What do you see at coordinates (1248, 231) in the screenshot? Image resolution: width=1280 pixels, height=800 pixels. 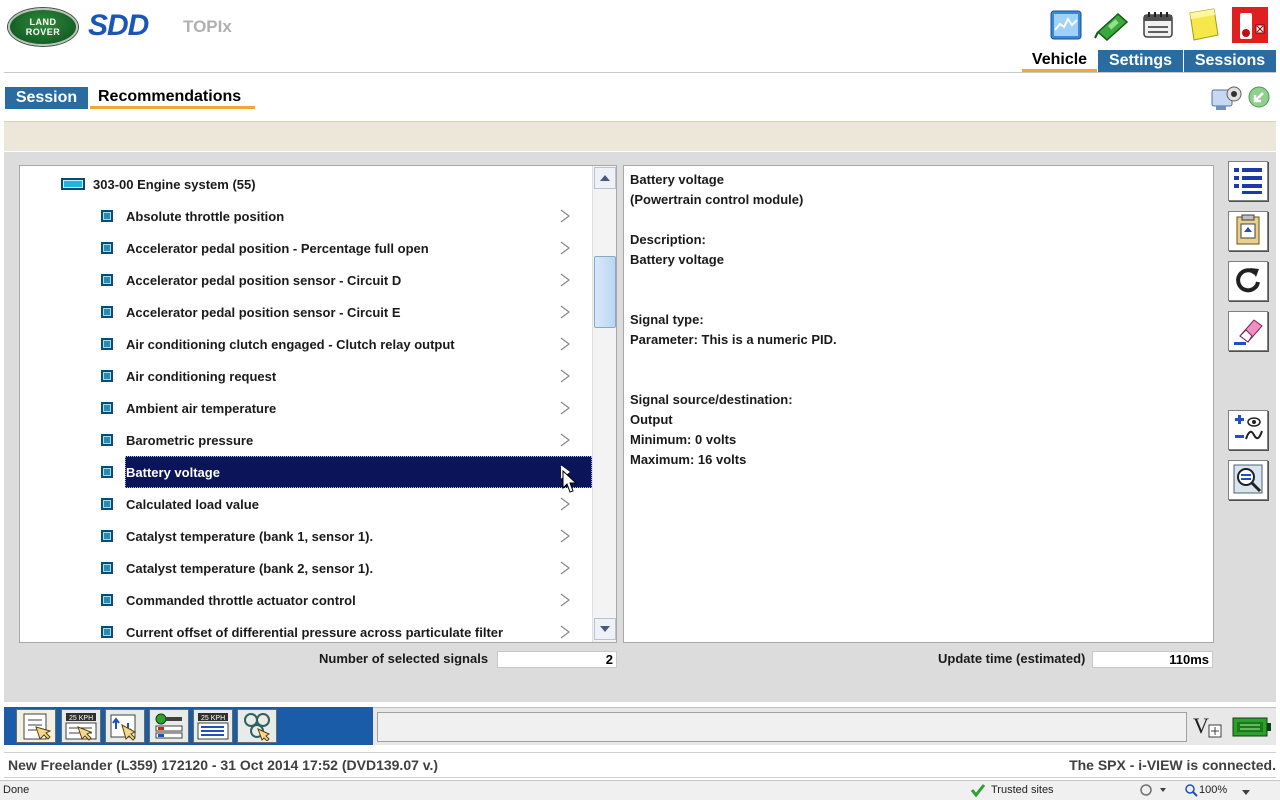 I see `clipboard-button` at bounding box center [1248, 231].